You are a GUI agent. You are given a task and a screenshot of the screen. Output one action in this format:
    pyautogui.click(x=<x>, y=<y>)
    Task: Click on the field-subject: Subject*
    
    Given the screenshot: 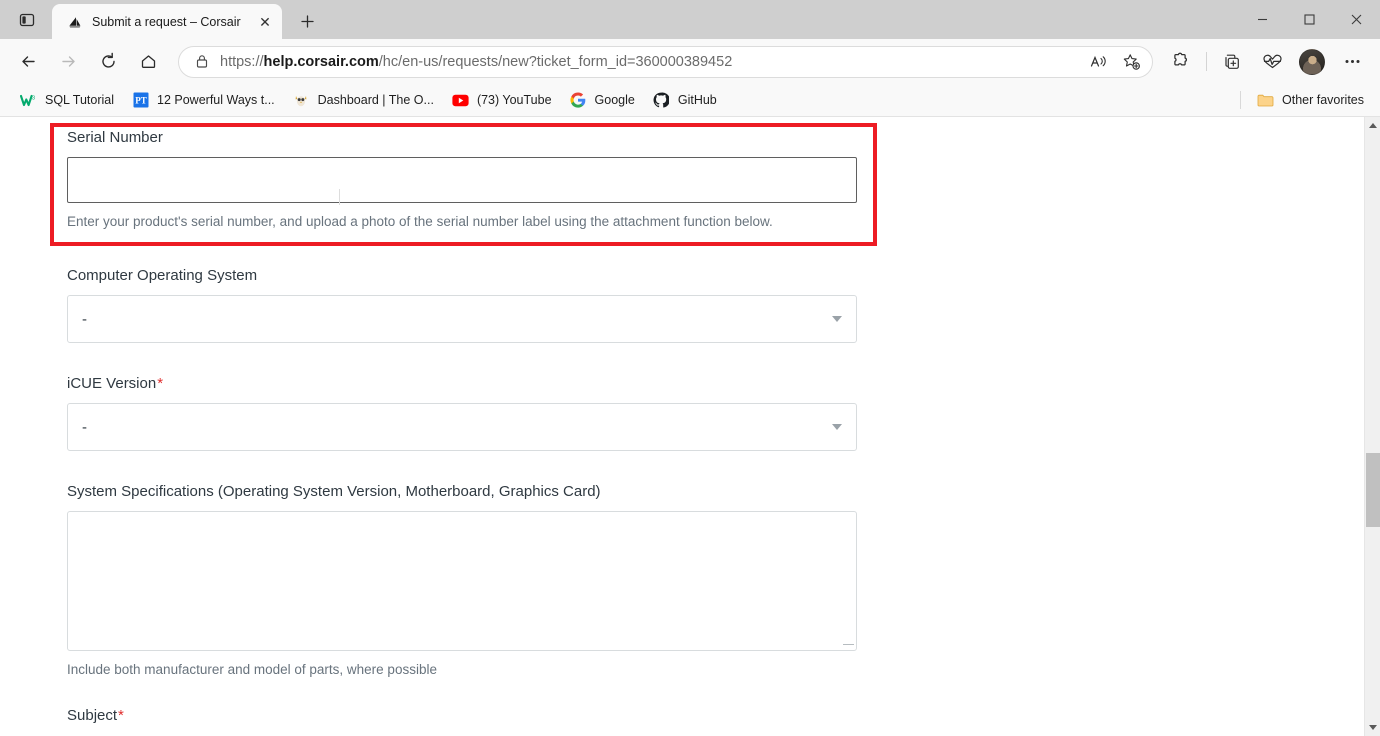 What is the action you would take?
    pyautogui.click(x=472, y=715)
    